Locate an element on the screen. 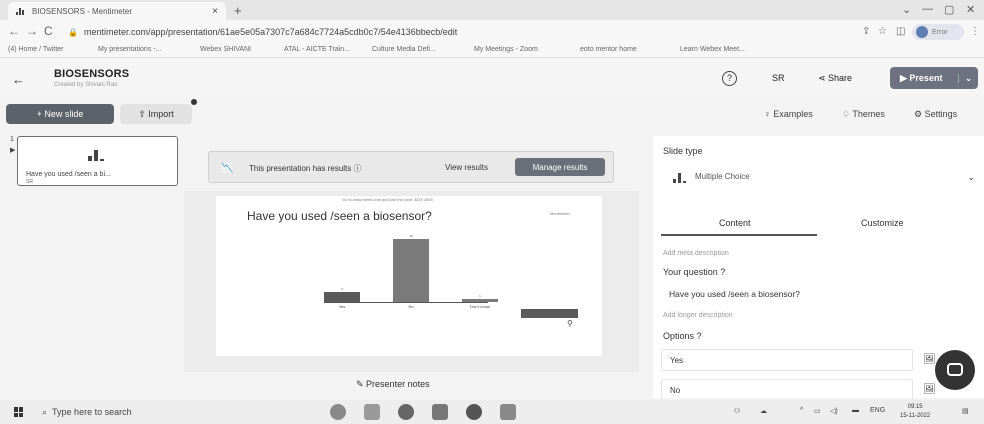  import-label: Import is located at coordinates (161, 114).